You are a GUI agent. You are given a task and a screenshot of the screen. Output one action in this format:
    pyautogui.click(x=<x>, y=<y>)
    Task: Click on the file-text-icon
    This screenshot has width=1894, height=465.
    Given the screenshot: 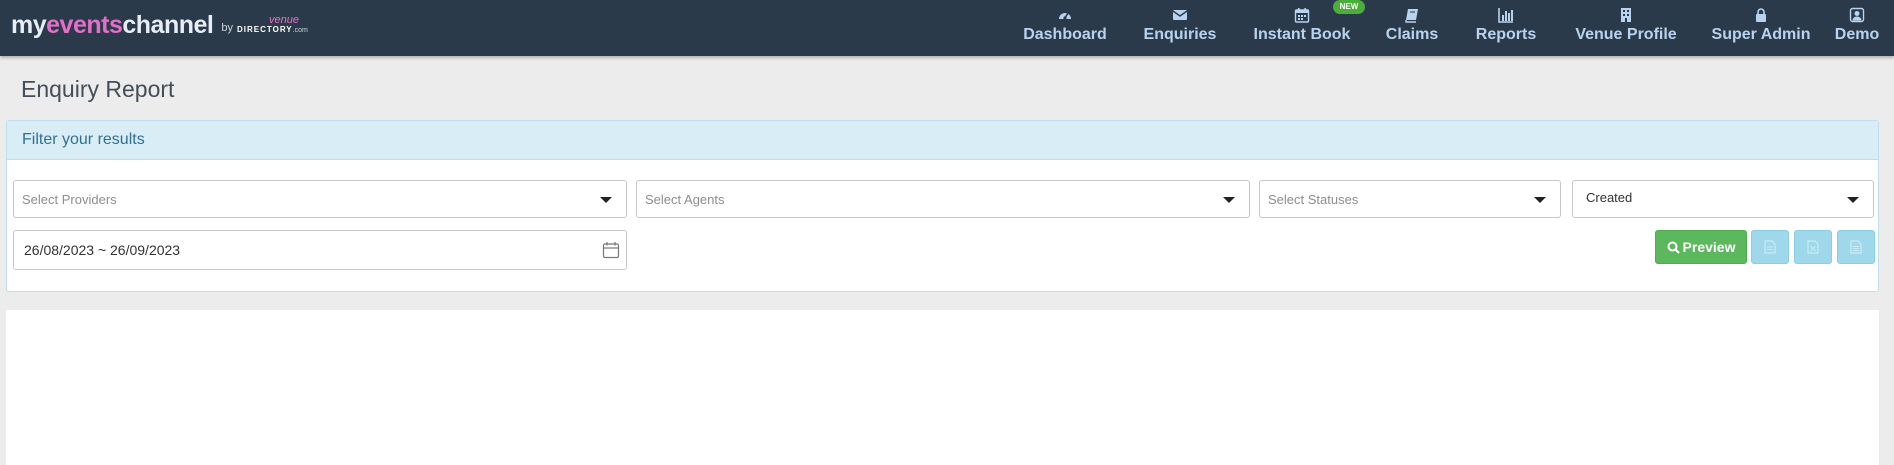 What is the action you would take?
    pyautogui.click(x=1856, y=247)
    